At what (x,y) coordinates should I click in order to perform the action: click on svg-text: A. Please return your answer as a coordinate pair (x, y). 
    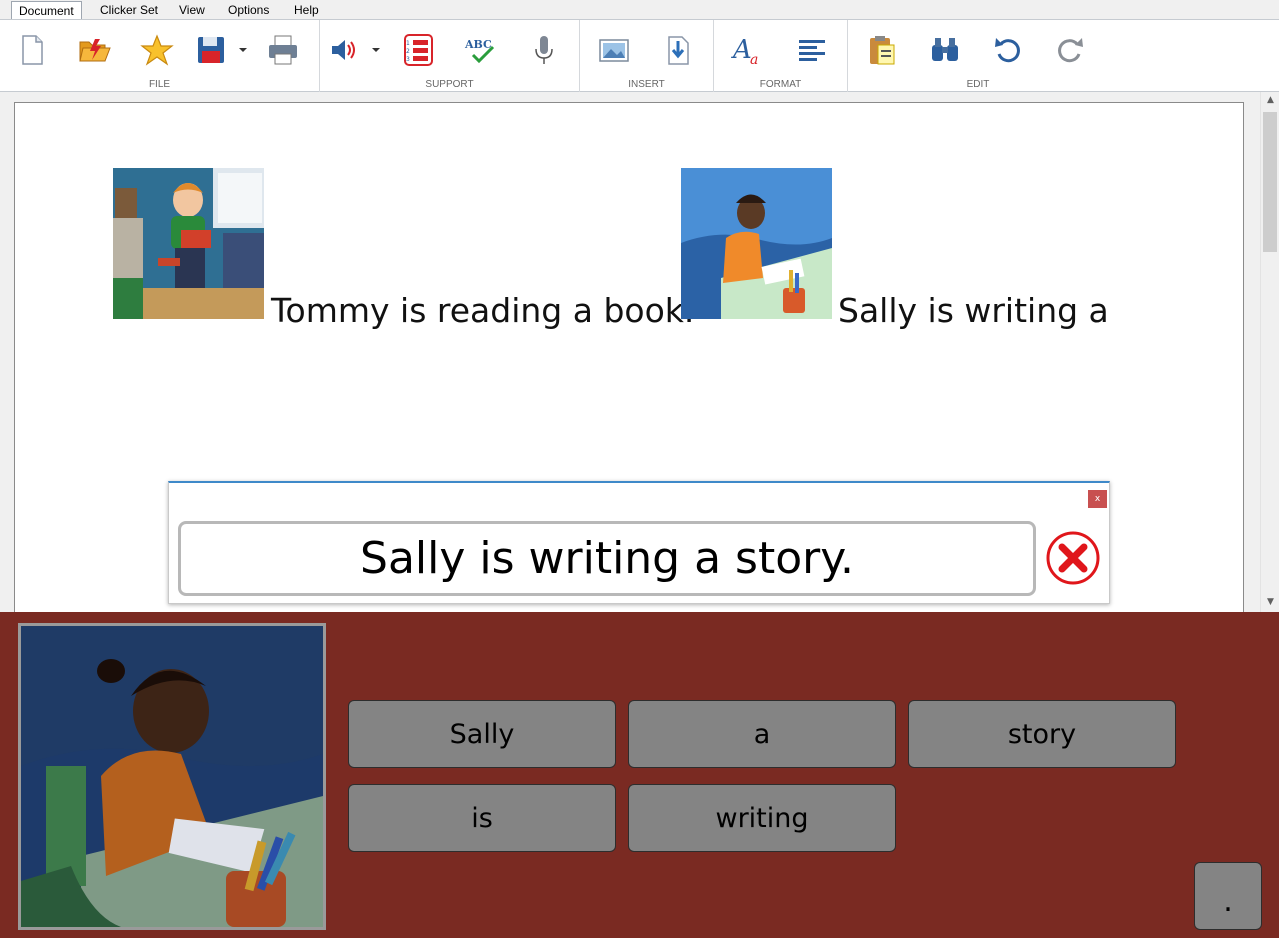
    Looking at the image, I should click on (741, 50).